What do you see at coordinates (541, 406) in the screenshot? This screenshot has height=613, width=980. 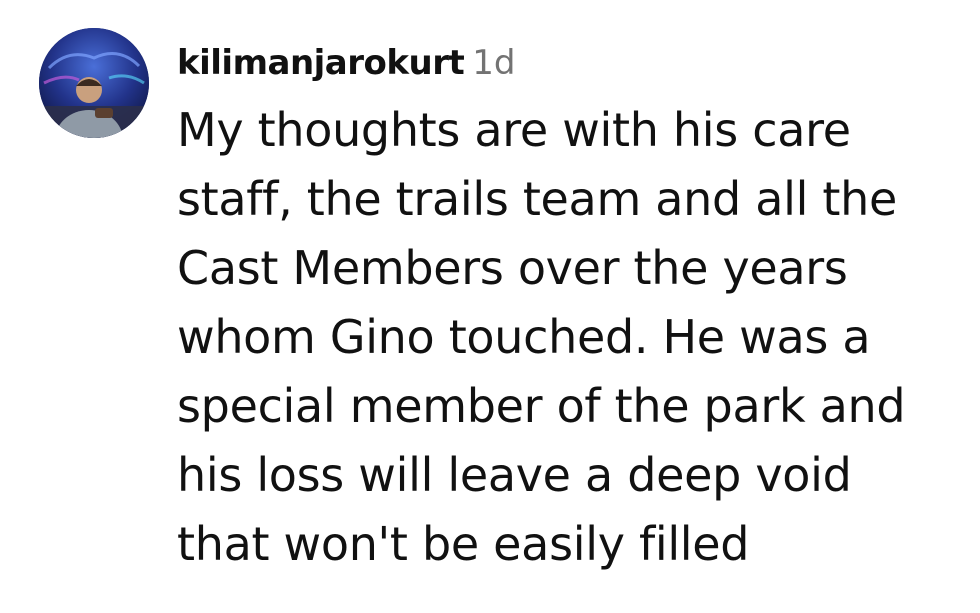 I see `comment-text-line: special member of the park and` at bounding box center [541, 406].